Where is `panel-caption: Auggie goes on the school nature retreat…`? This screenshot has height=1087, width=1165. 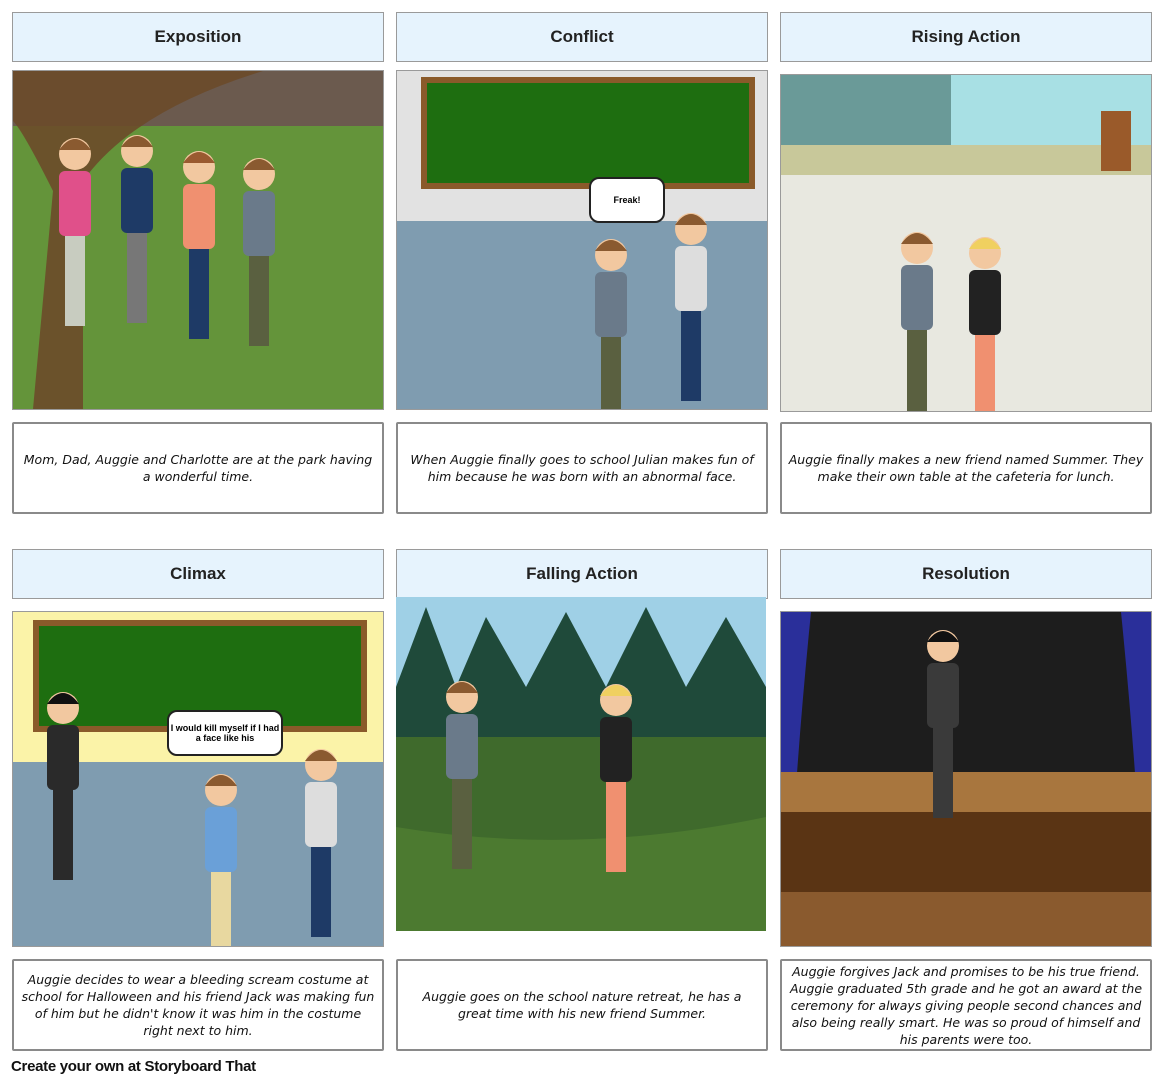
panel-caption: Auggie goes on the school nature retreat… is located at coordinates (582, 1005).